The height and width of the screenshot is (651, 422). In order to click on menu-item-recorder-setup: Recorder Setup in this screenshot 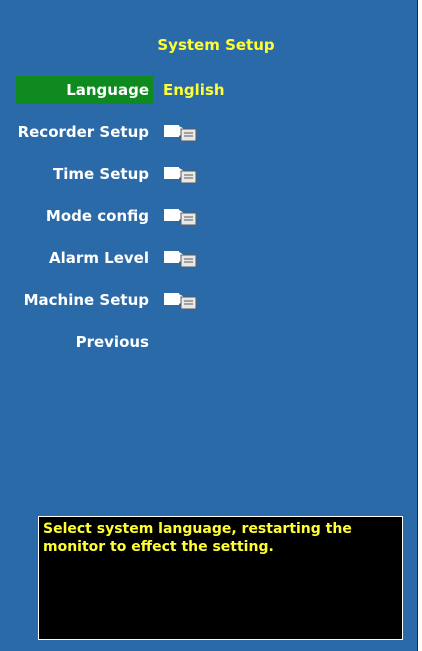, I will do `click(209, 132)`.